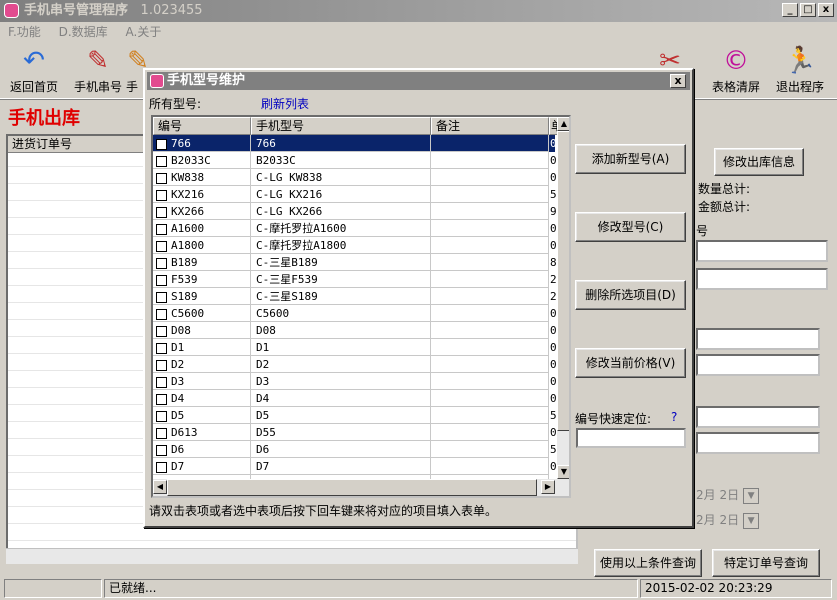  I want to click on date-picker-1: 2月 2日 ▼, so click(728, 495).